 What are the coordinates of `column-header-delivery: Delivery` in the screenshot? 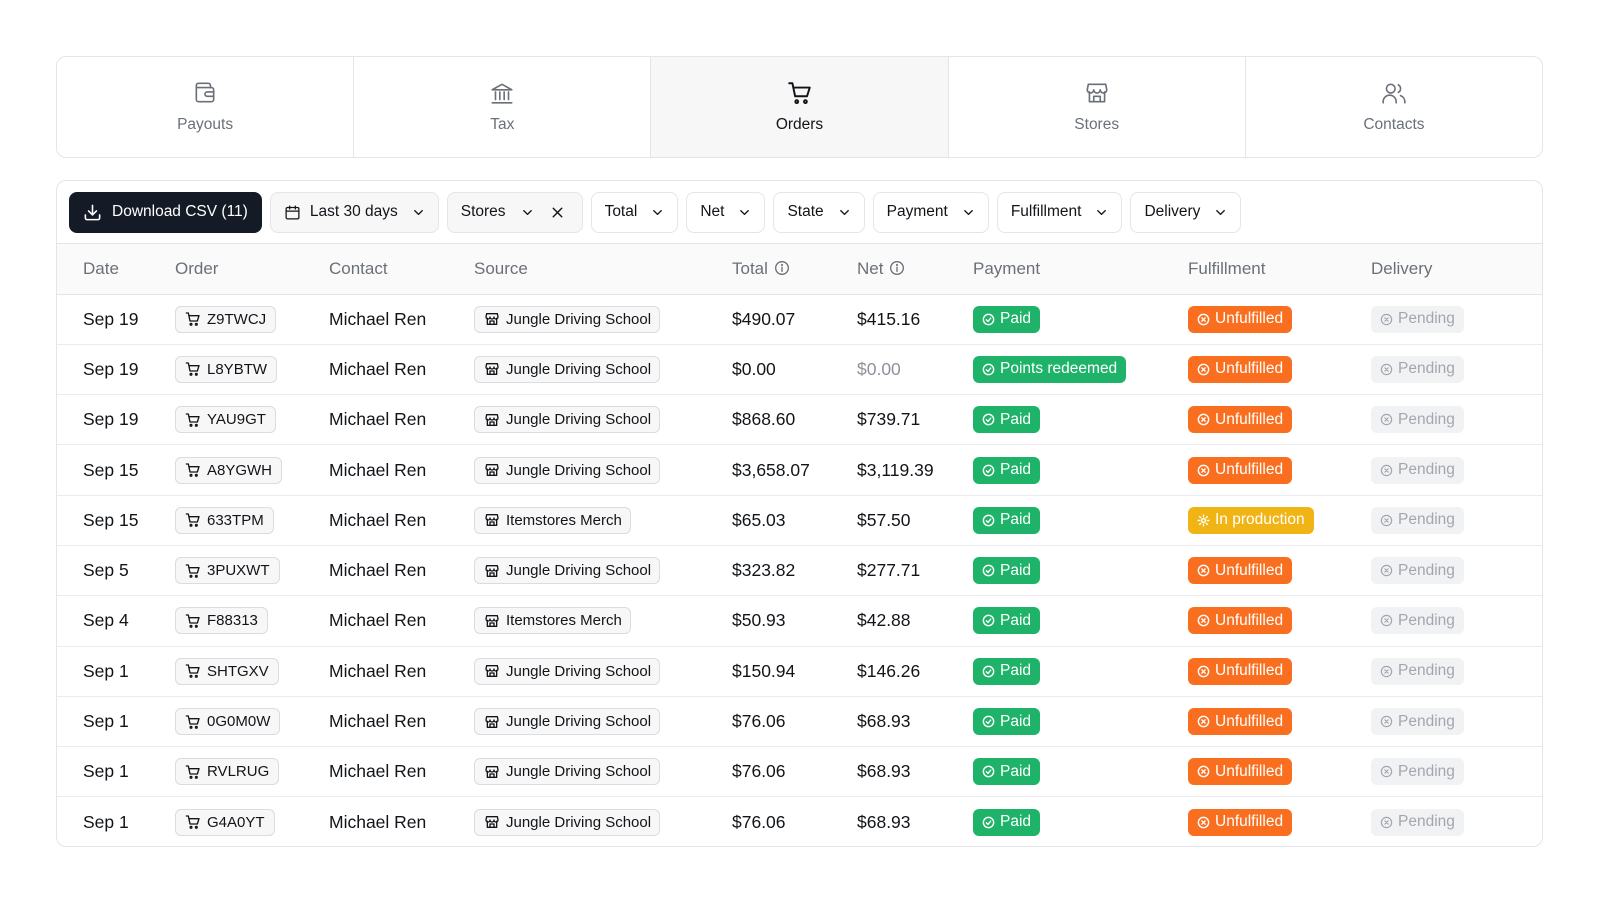 It's located at (1456, 269).